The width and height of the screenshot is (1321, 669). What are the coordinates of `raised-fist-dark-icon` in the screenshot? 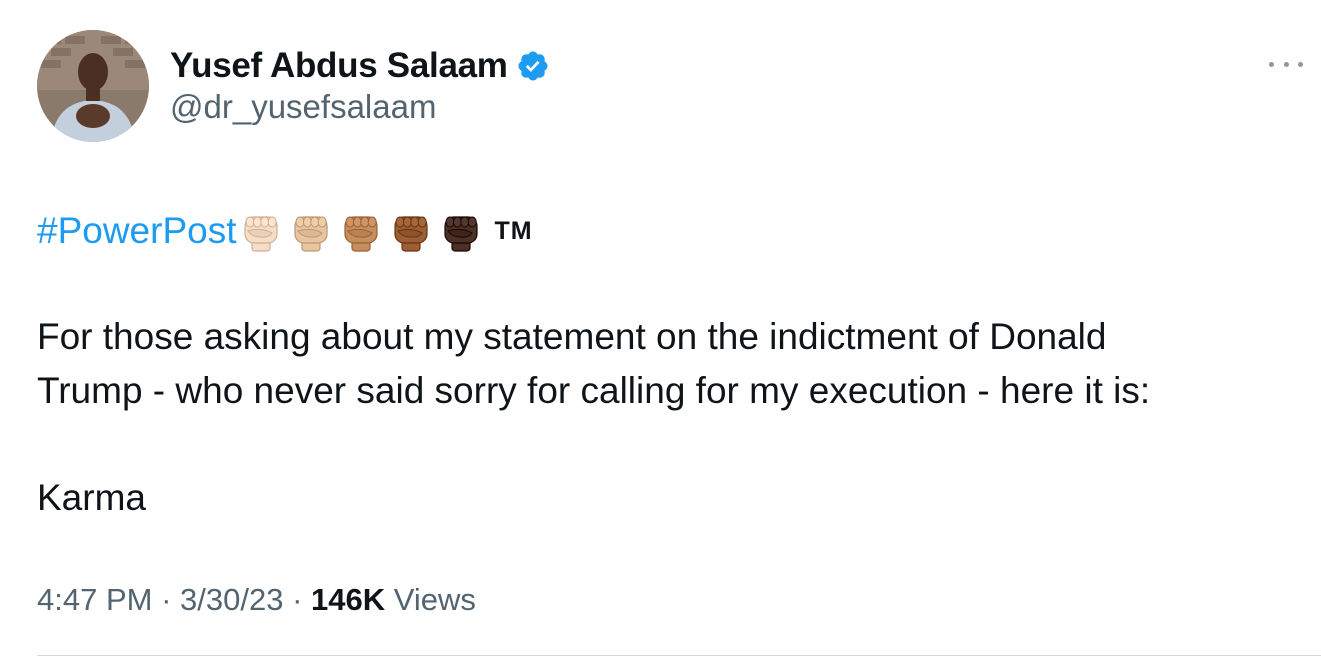 It's located at (460, 234).